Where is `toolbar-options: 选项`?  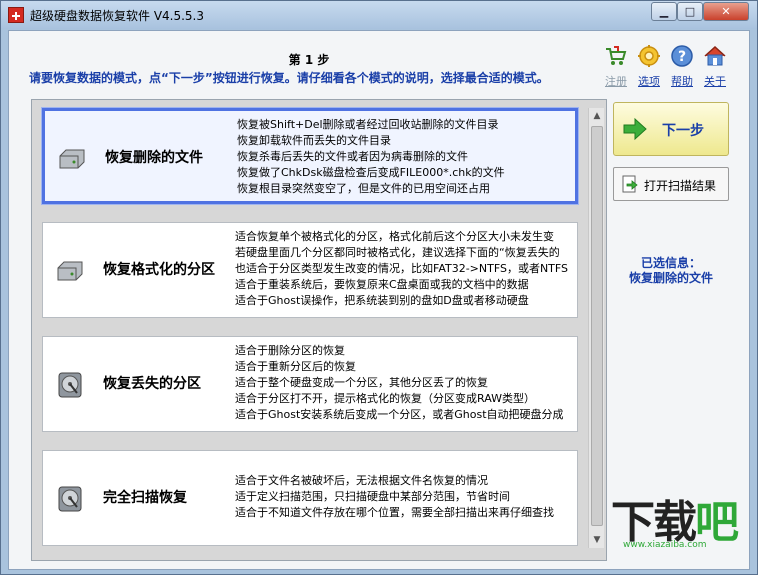 toolbar-options: 选项 is located at coordinates (649, 66).